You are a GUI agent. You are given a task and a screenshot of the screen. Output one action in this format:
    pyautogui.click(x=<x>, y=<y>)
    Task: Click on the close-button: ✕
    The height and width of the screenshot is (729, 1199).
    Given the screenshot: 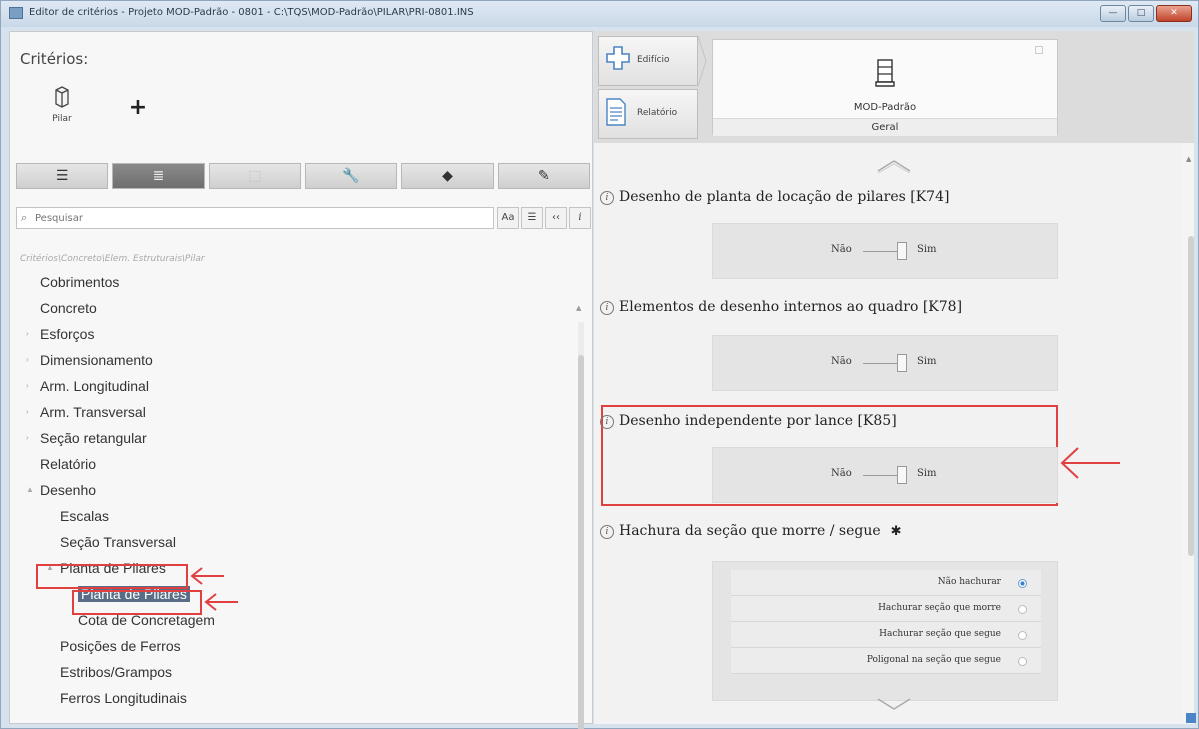 What is the action you would take?
    pyautogui.click(x=1174, y=13)
    